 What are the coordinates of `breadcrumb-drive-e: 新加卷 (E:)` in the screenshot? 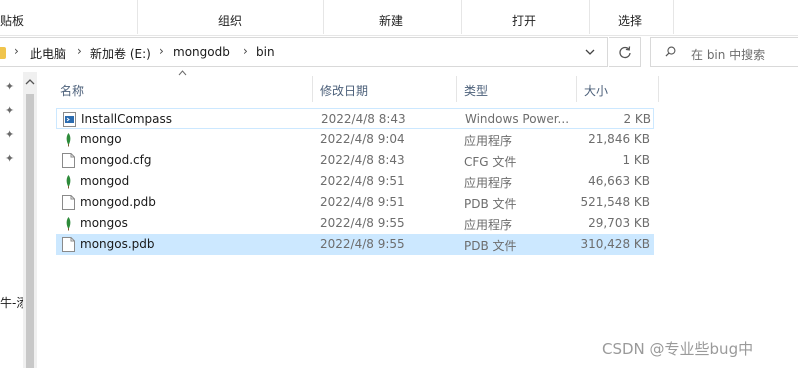 It's located at (120, 53).